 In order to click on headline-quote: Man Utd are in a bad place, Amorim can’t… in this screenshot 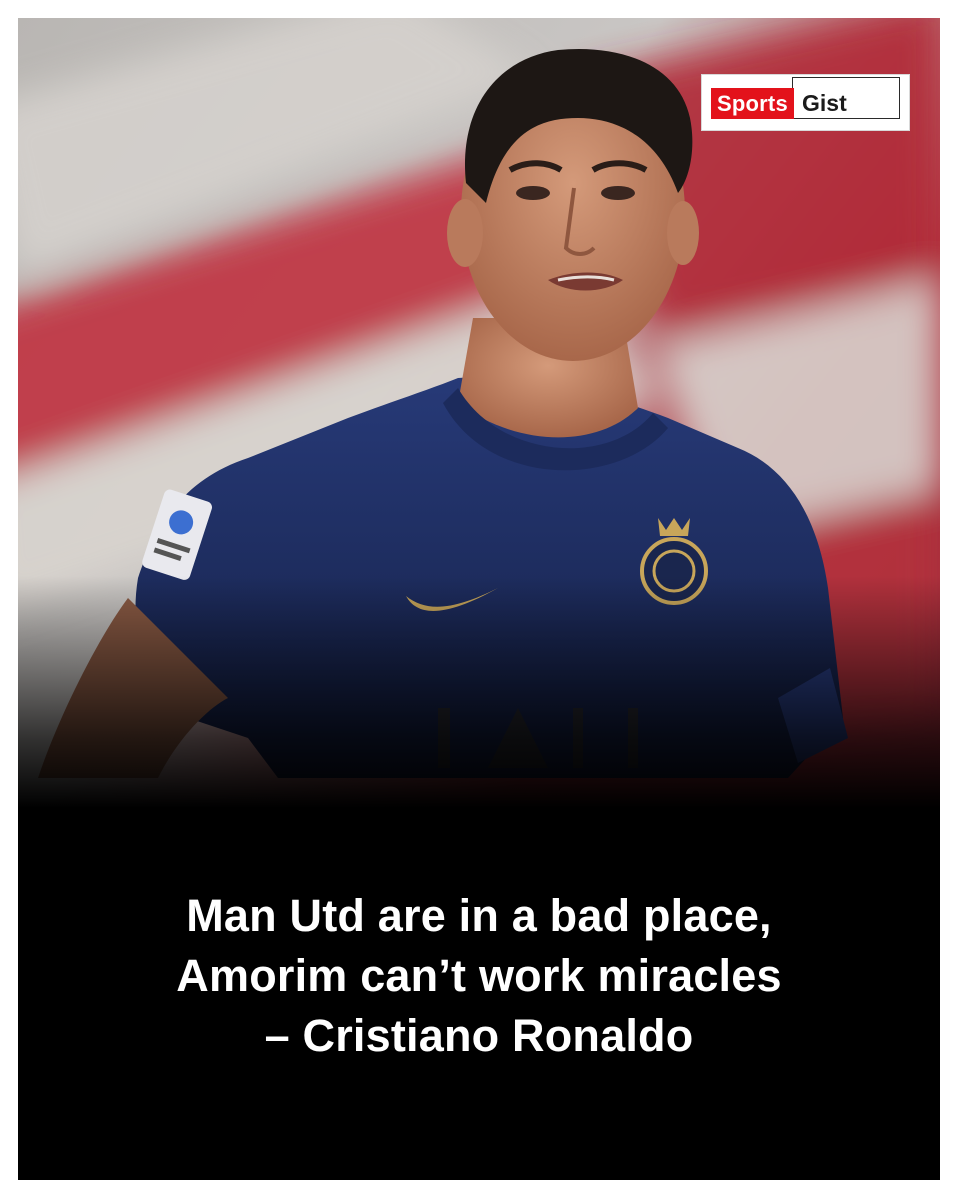, I will do `click(479, 976)`.